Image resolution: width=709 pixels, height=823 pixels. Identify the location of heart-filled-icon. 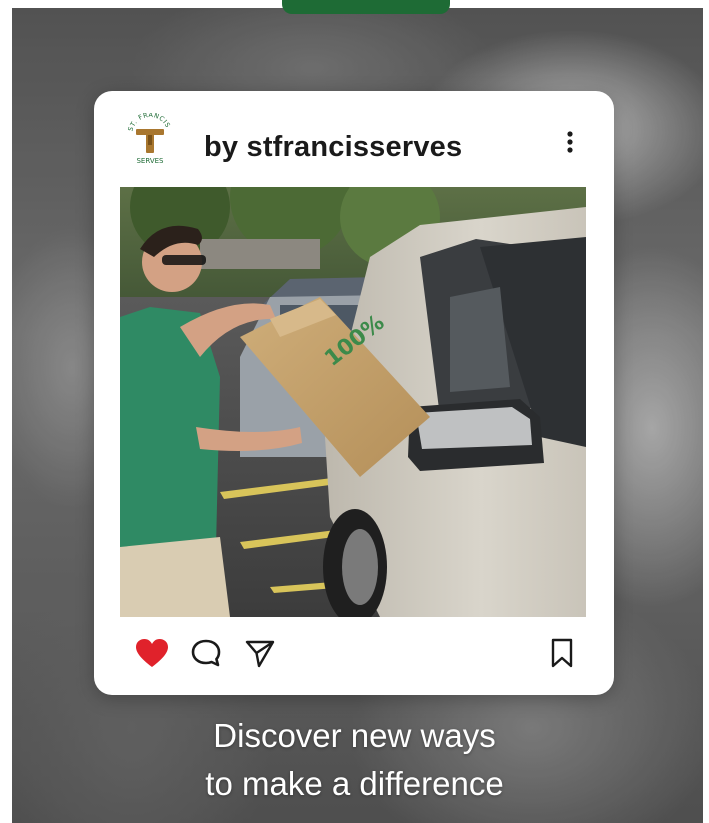
(152, 653).